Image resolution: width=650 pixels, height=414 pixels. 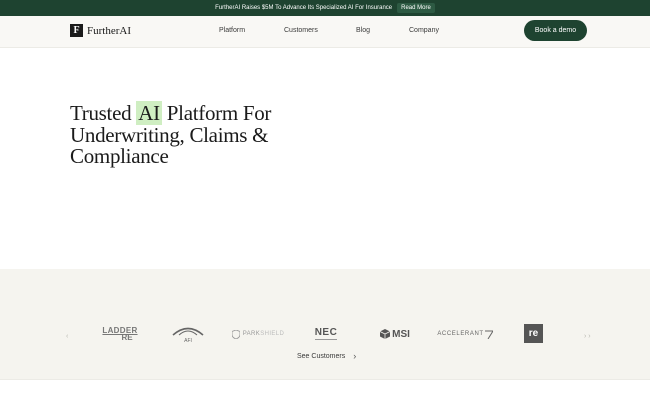 I want to click on nec-label: NEC, so click(x=326, y=332).